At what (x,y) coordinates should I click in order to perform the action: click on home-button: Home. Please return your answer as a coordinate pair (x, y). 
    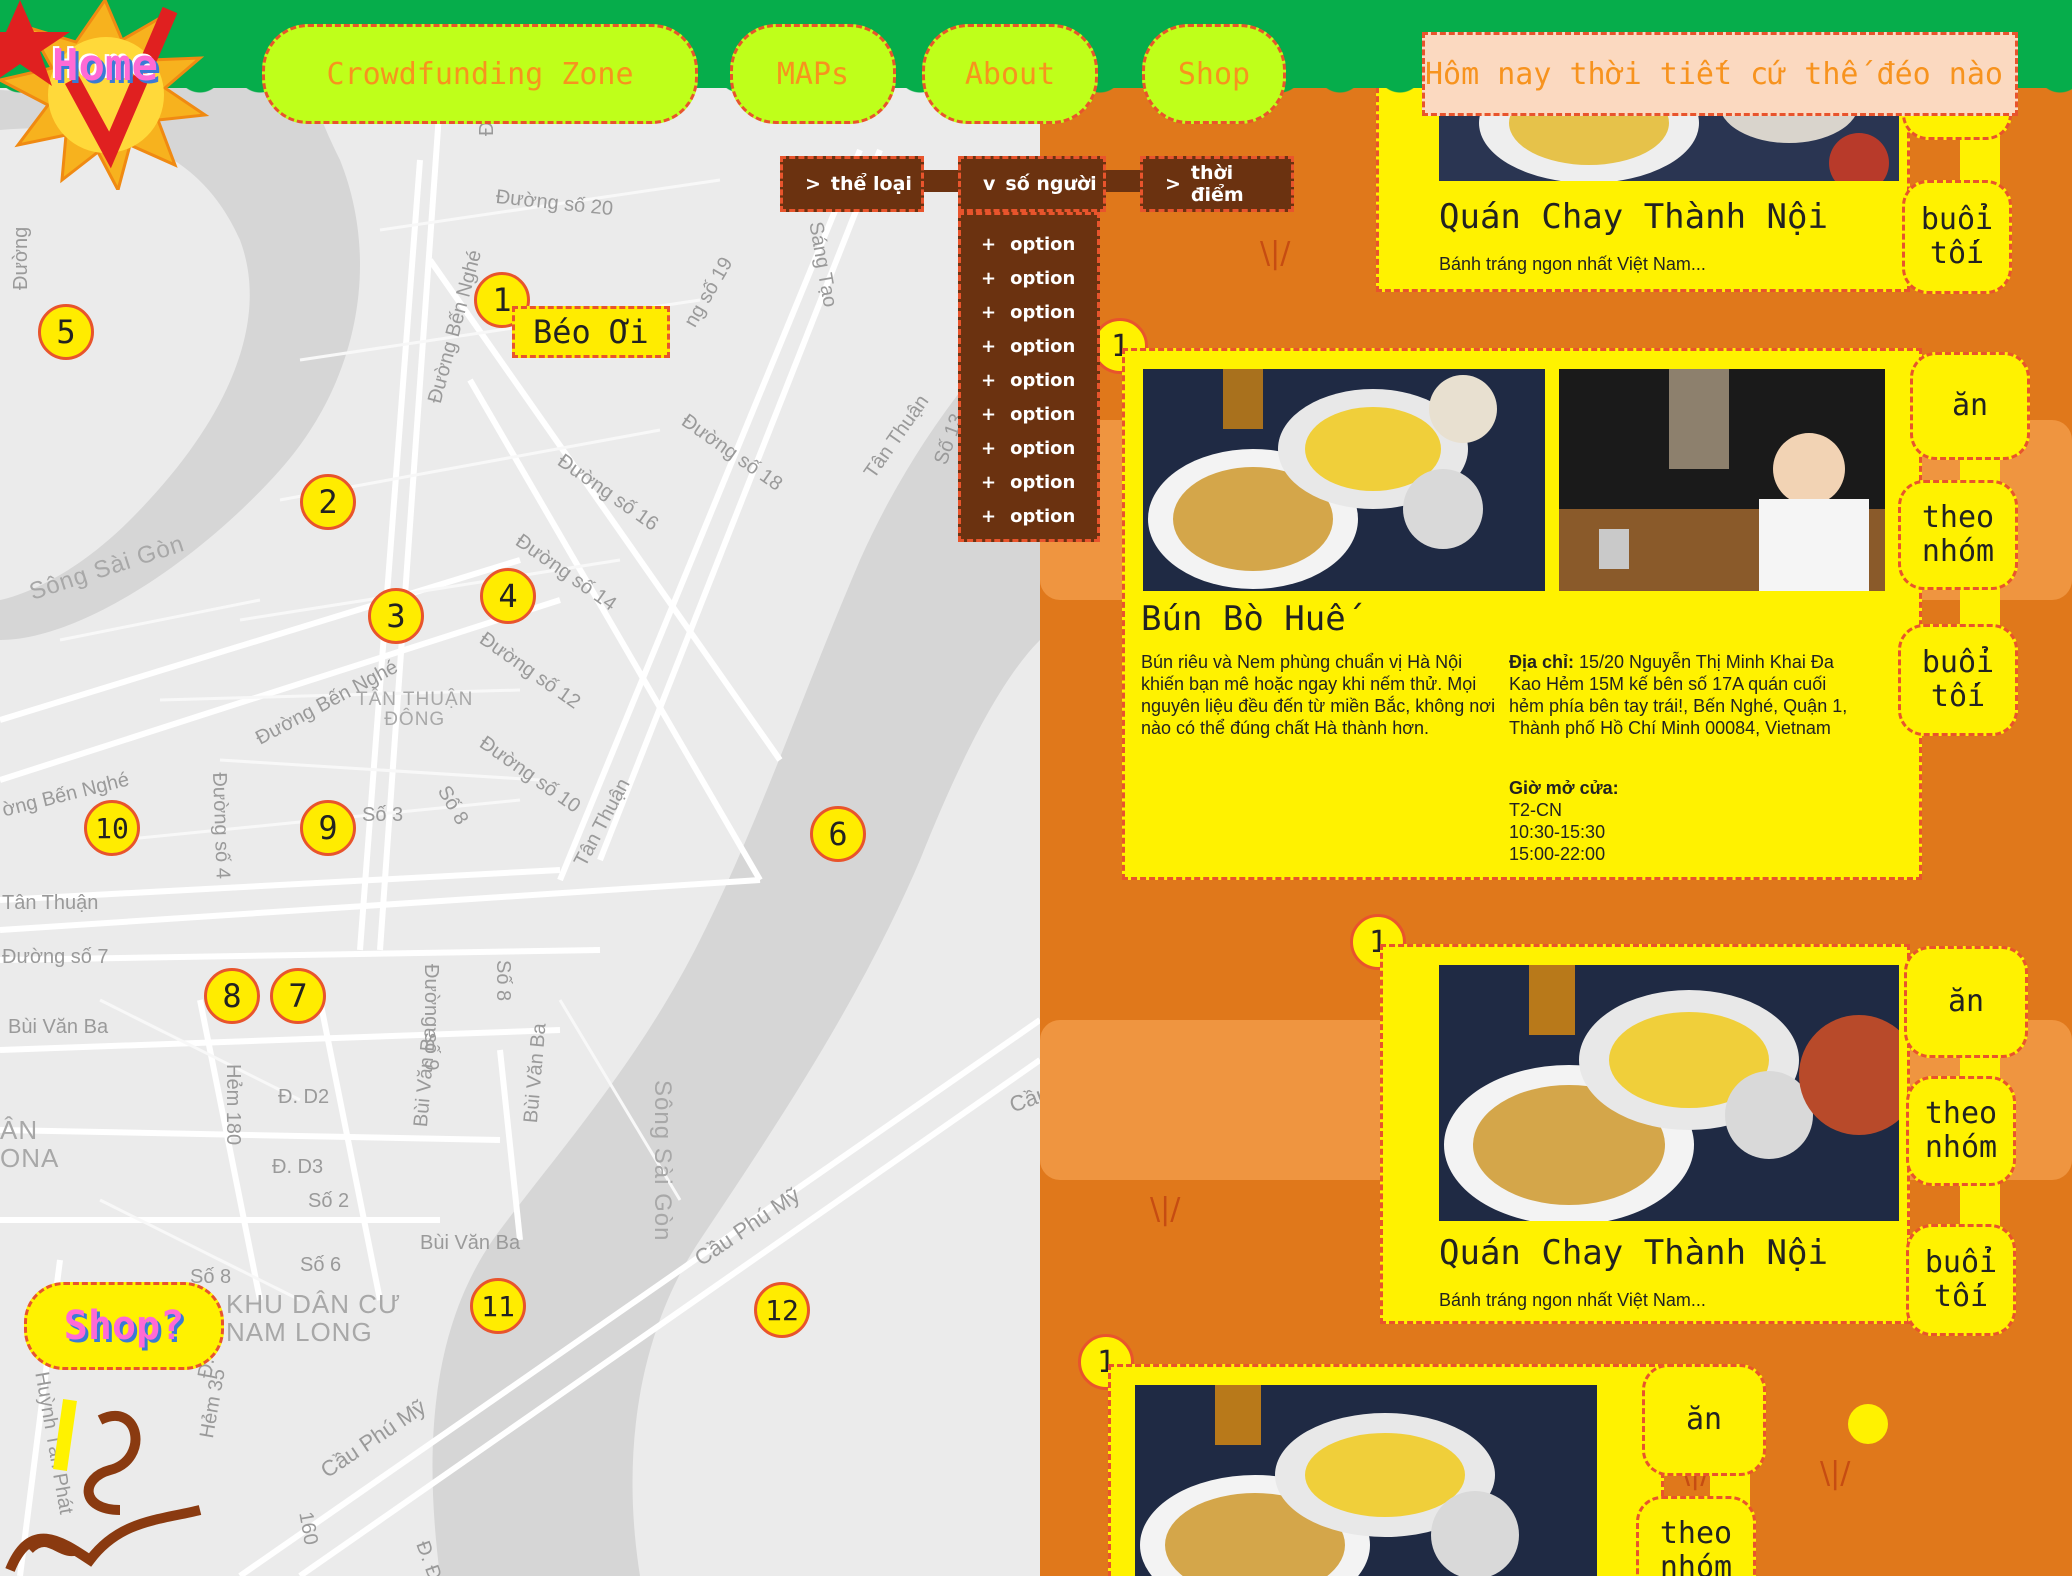
    Looking at the image, I should click on (105, 97).